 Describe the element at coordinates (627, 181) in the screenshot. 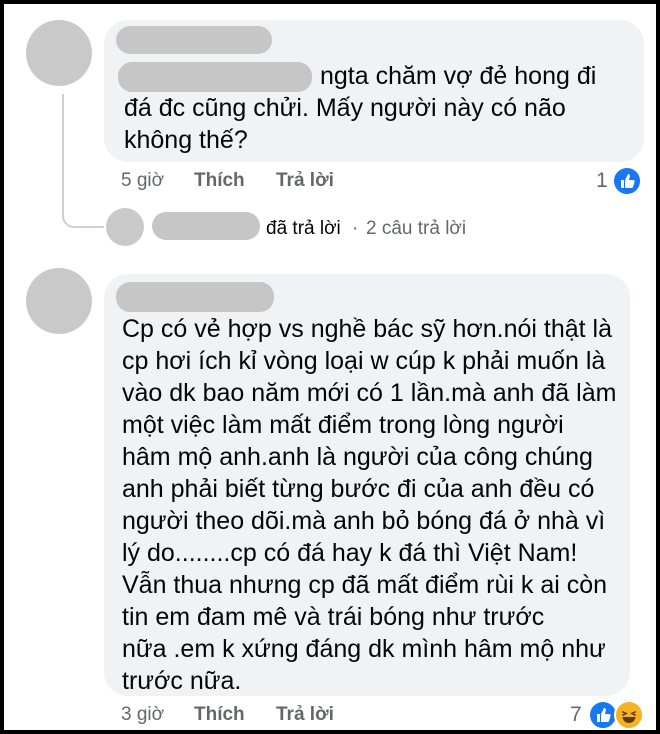

I see `like-icon` at that location.